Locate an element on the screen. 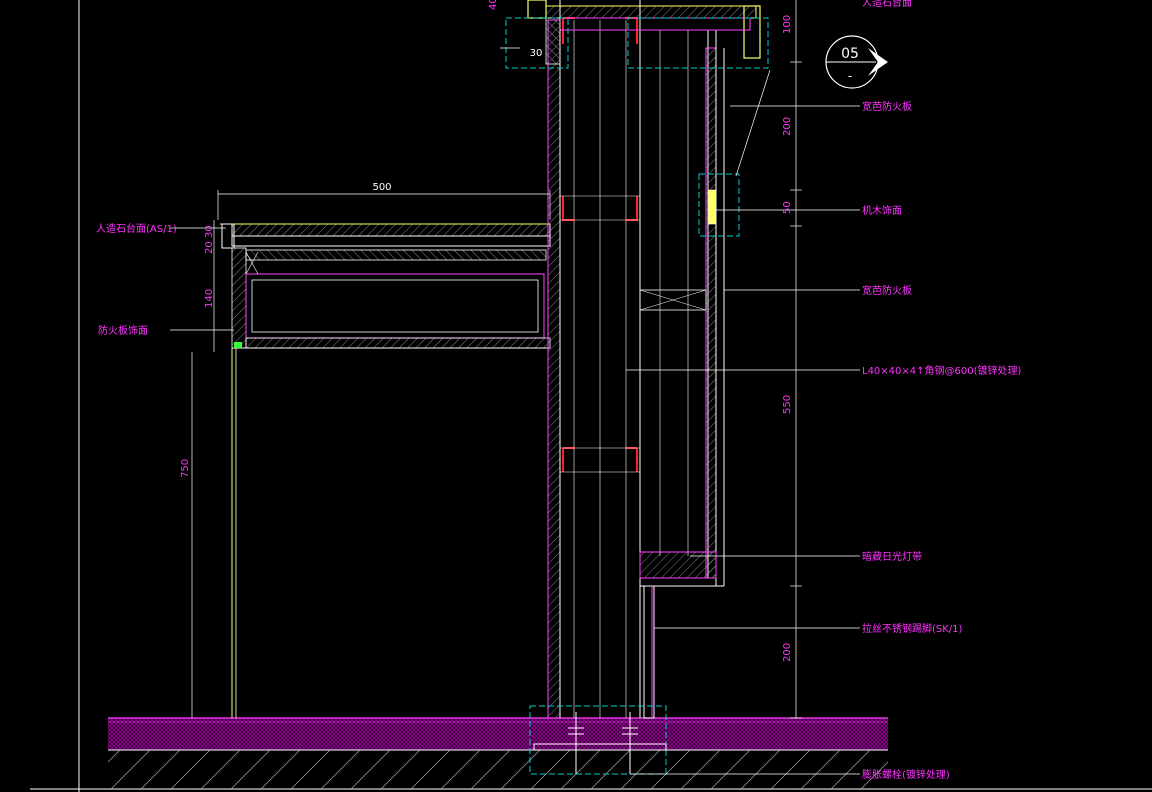  floor-slab is located at coordinates (498, 753).